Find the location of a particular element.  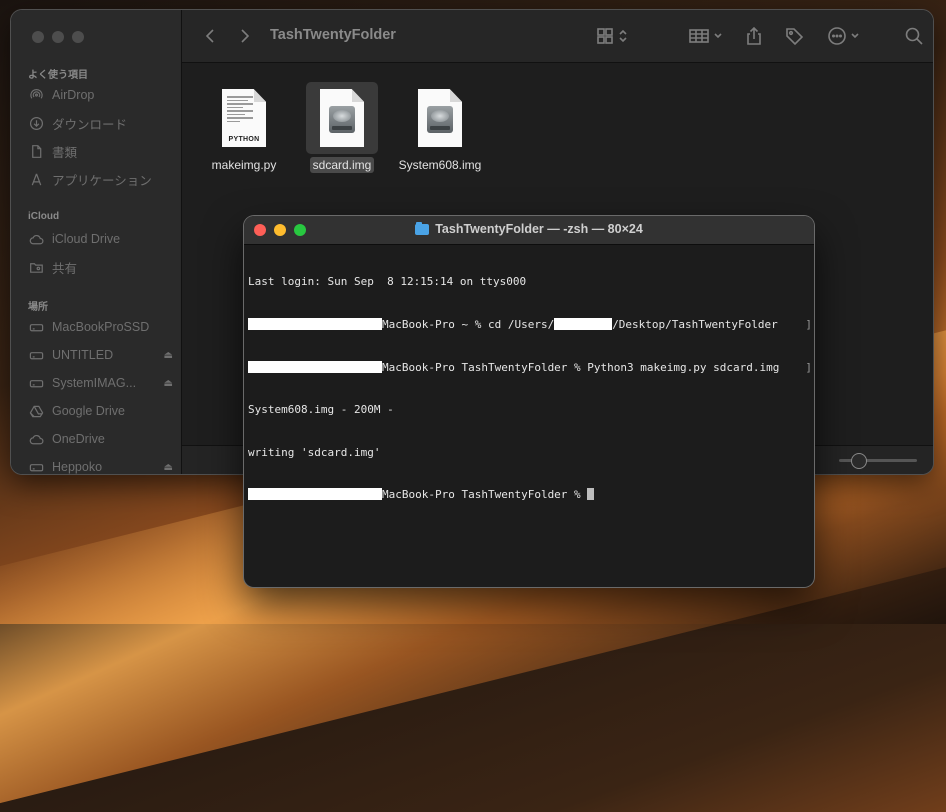

sidebar-item-documents: 書類 is located at coordinates (100, 151).